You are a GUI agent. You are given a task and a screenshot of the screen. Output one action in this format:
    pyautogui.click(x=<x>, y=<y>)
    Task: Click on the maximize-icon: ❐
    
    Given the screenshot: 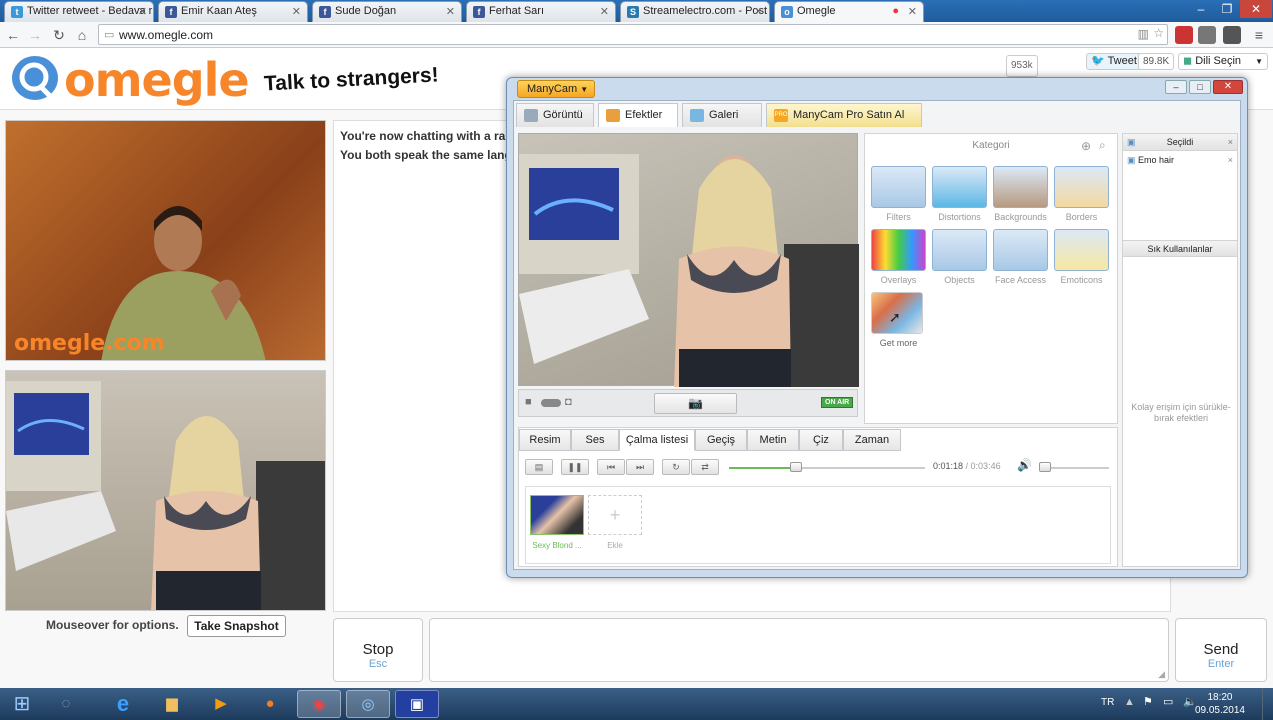 What is the action you would take?
    pyautogui.click(x=1227, y=9)
    